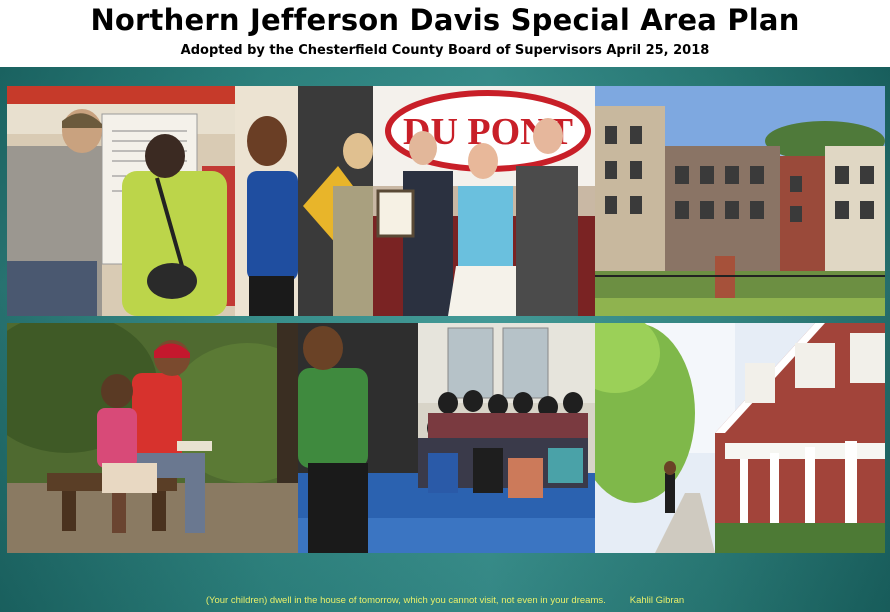 This screenshot has height=612, width=890. I want to click on townhouses-street-photo, so click(740, 438).